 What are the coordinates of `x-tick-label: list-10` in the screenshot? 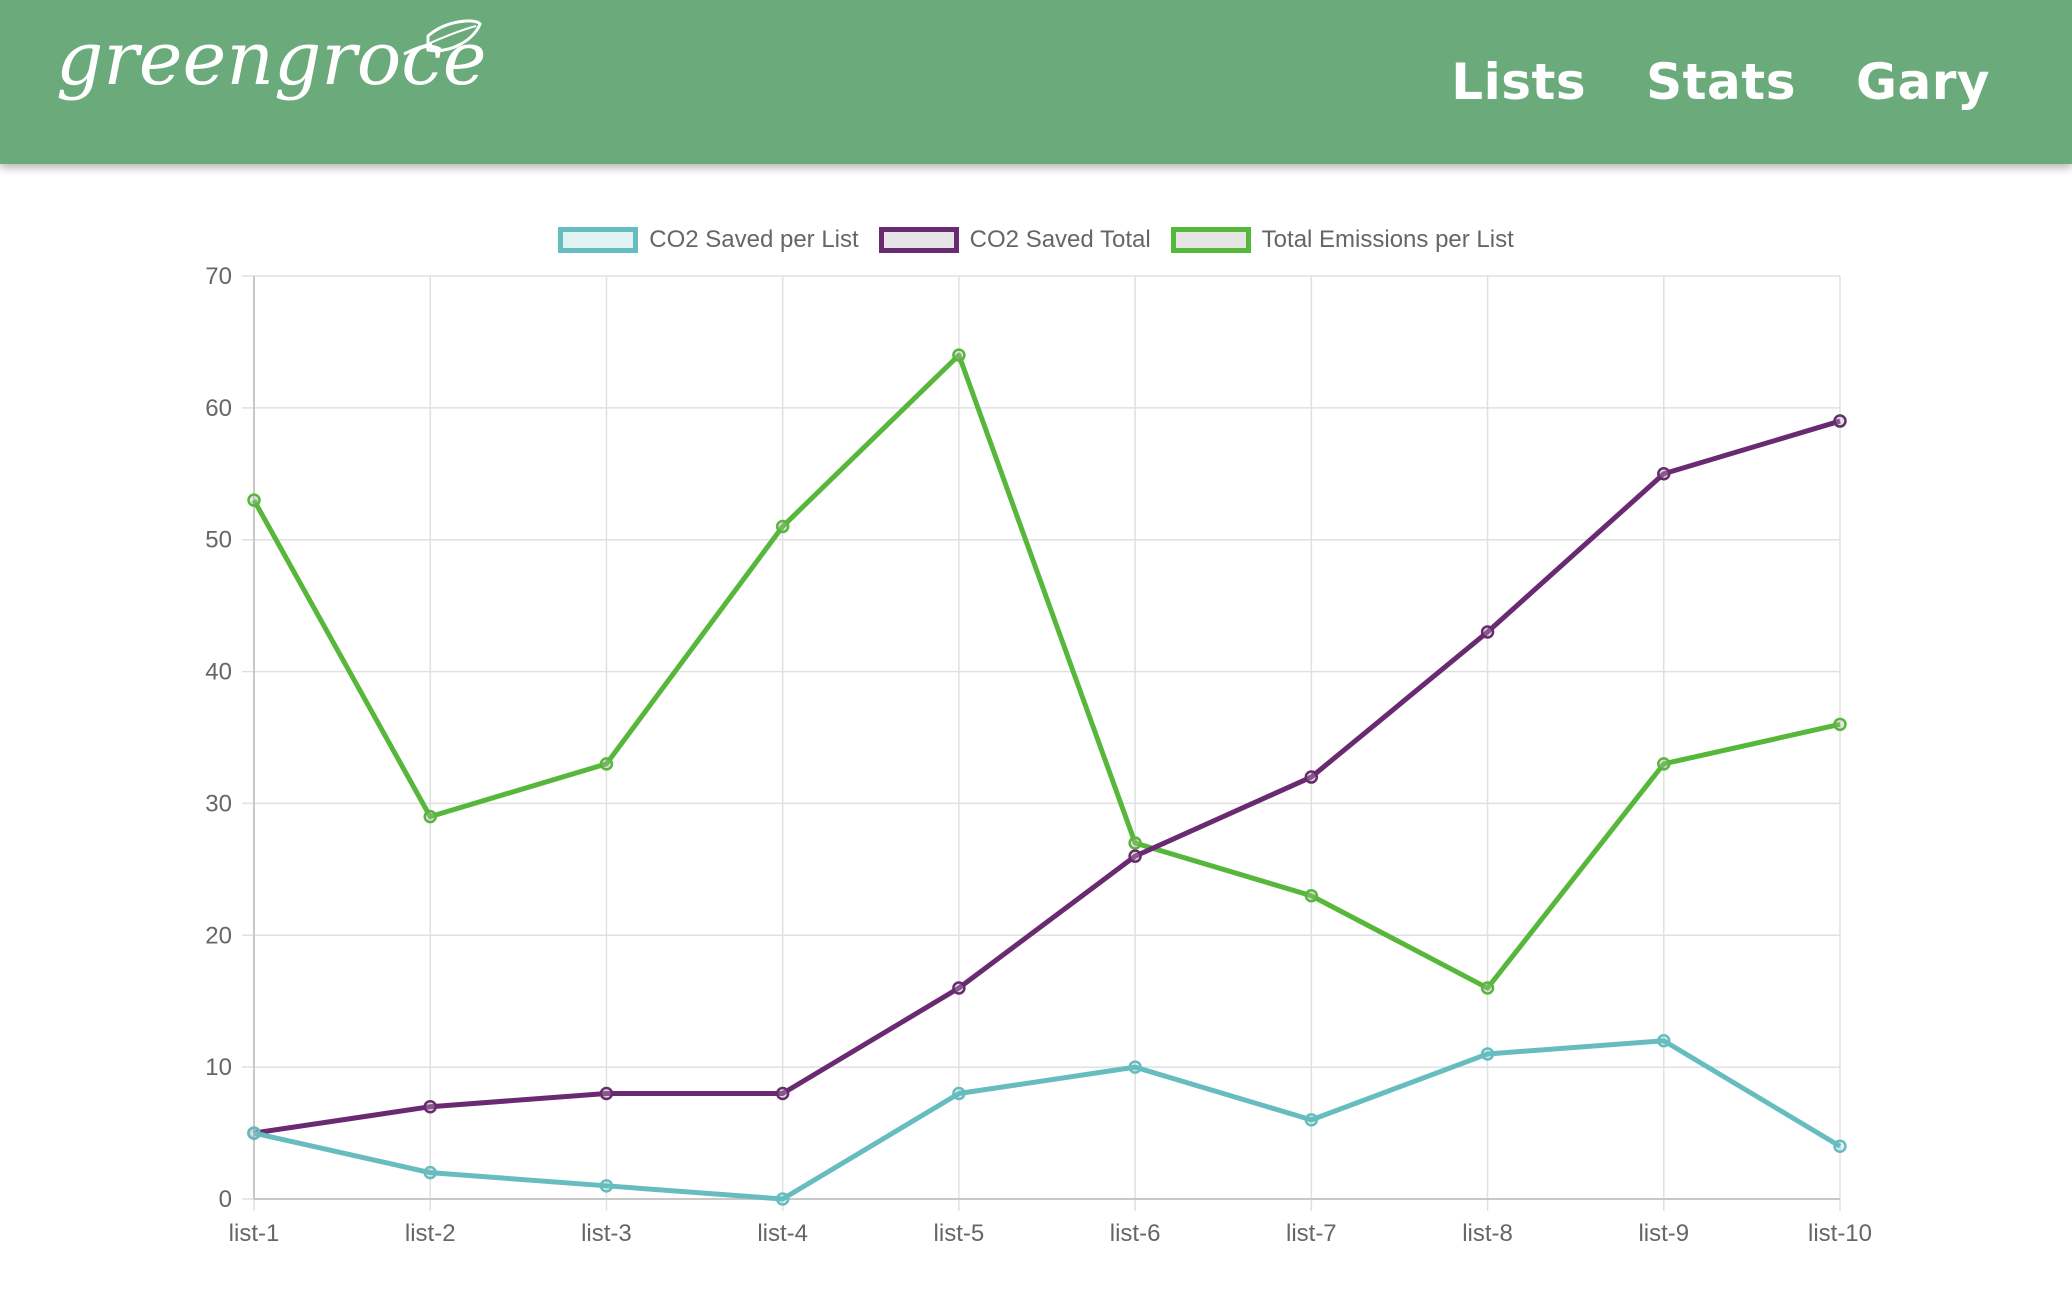 It's located at (1840, 1233).